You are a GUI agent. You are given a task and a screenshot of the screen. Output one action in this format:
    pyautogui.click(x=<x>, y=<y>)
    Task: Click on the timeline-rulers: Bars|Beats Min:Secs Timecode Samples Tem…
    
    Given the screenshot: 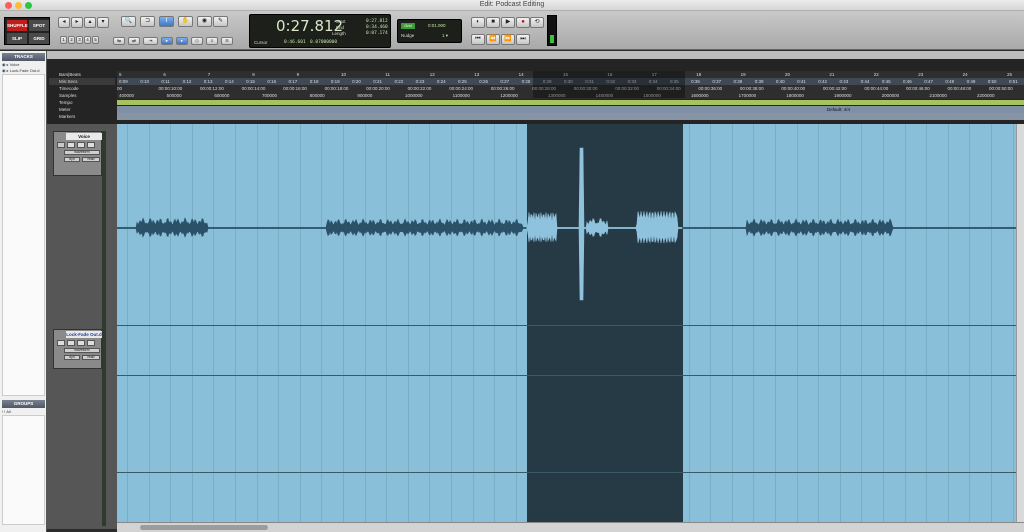 What is the action you would take?
    pyautogui.click(x=535, y=87)
    